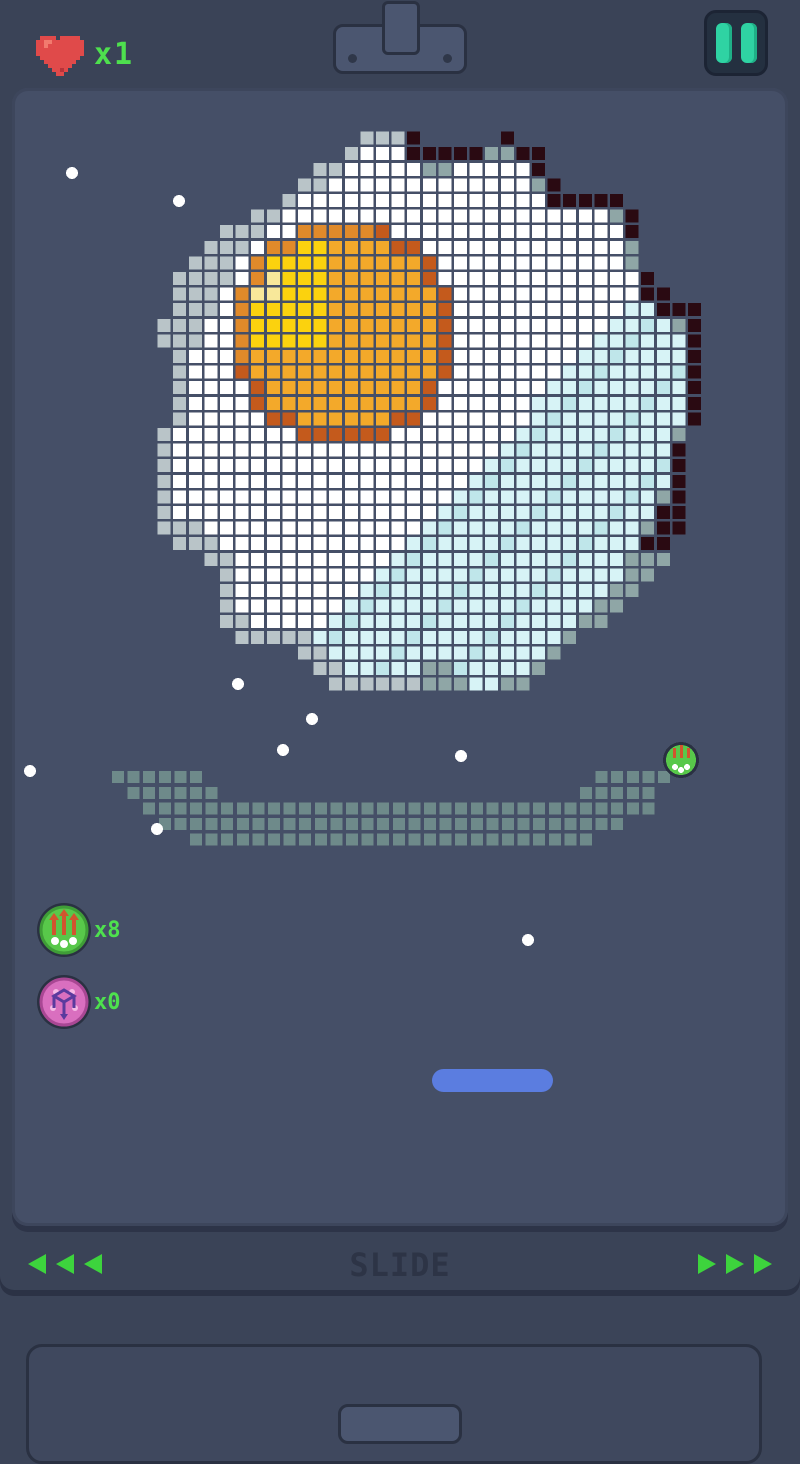  I want to click on powerup-multiball: x8, so click(78, 930).